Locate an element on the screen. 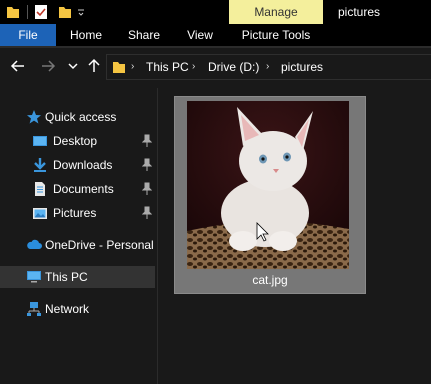  recent-locations-chevron-icon is located at coordinates (73, 66).